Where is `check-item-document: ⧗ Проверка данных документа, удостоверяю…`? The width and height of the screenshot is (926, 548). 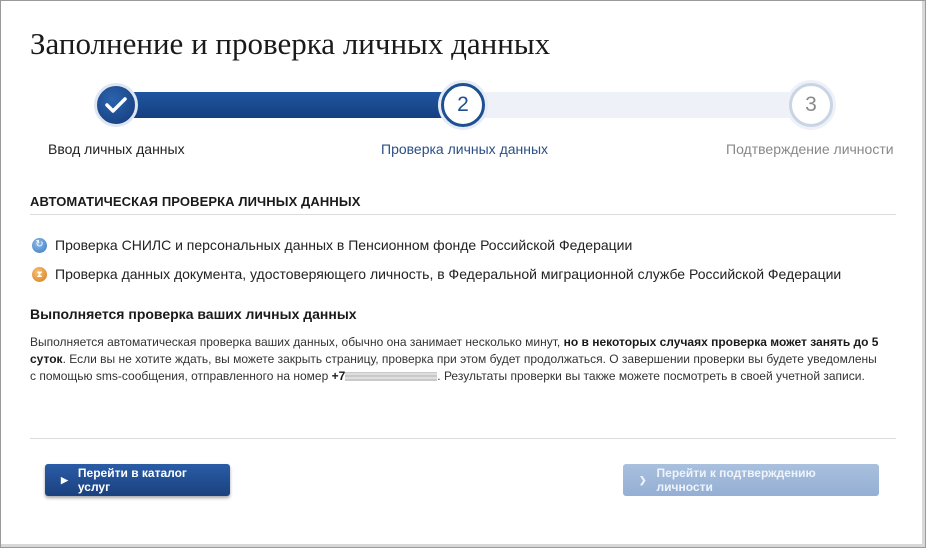
check-item-document: ⧗ Проверка данных документа, удостоверяю… is located at coordinates (436, 274).